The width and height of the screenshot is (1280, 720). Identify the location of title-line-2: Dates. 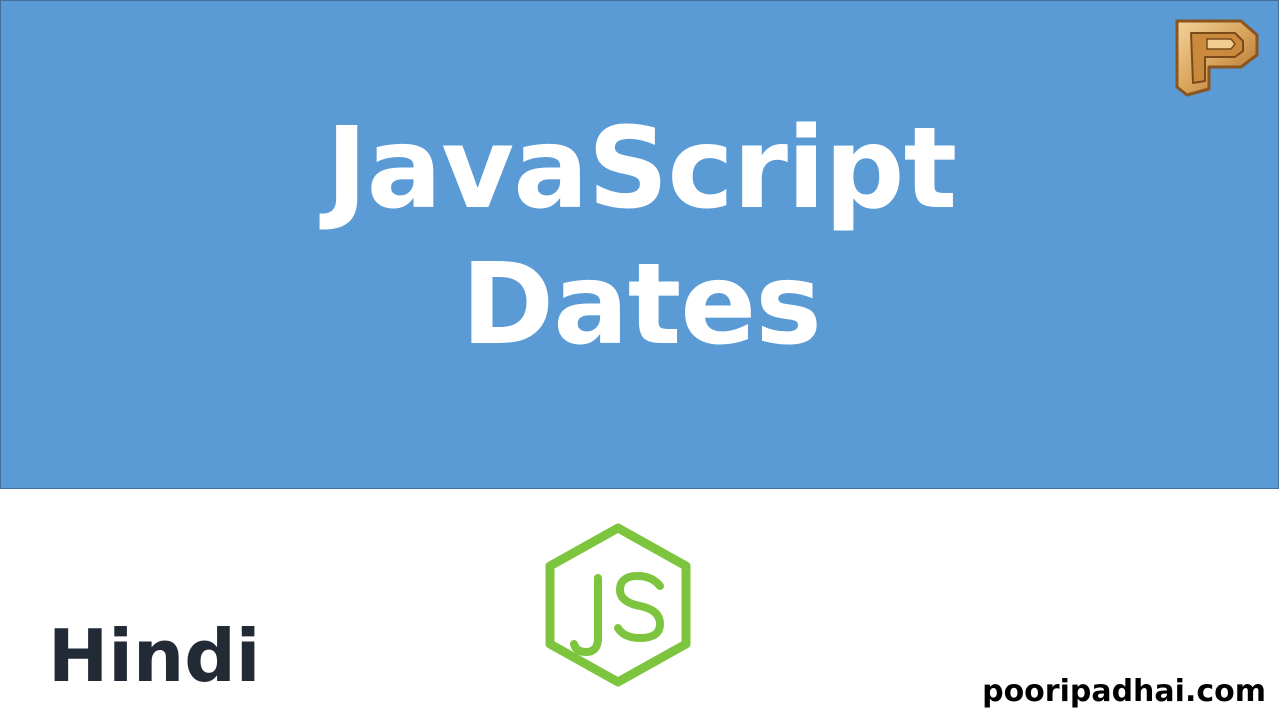
(641, 305).